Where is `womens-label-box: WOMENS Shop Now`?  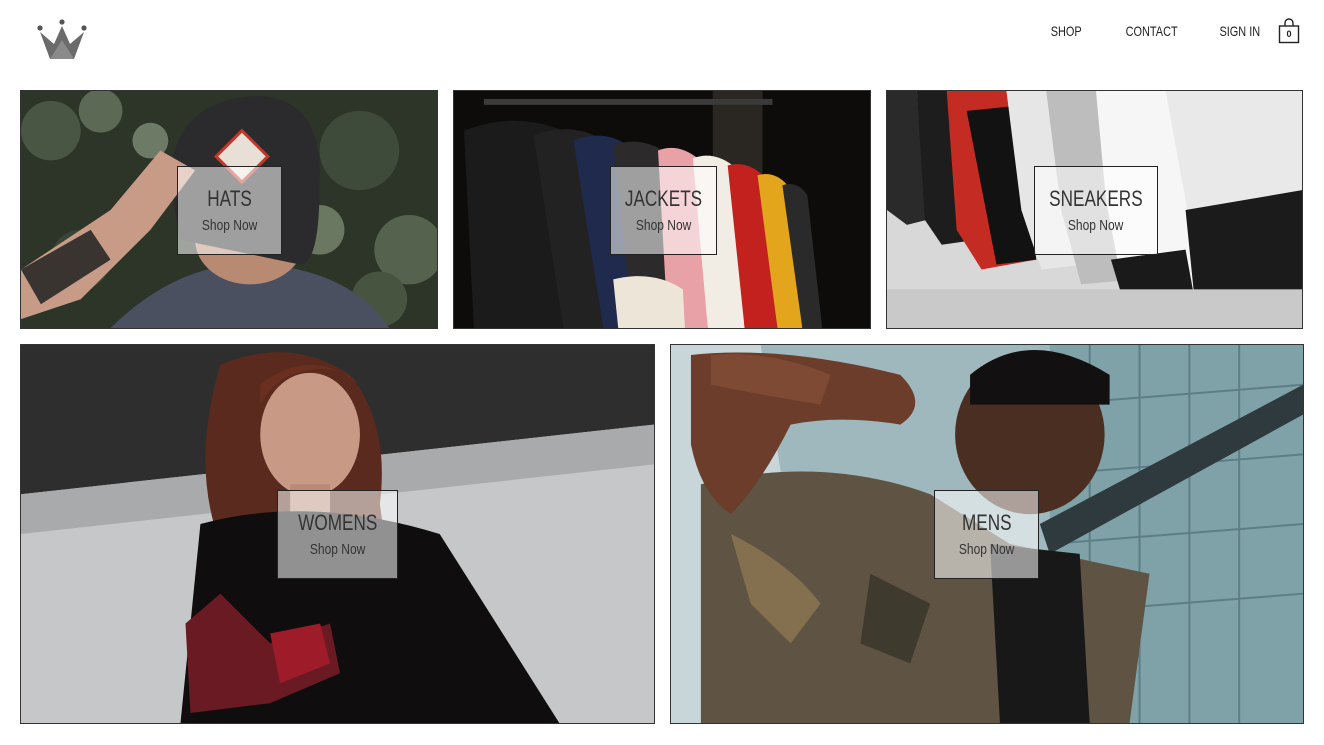
womens-label-box: WOMENS Shop Now is located at coordinates (337, 534).